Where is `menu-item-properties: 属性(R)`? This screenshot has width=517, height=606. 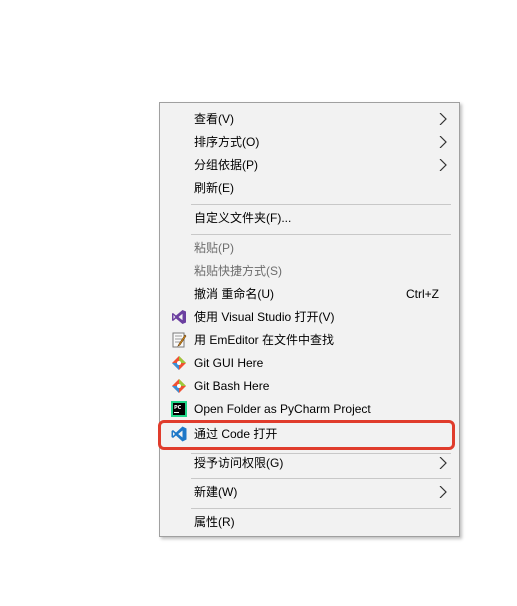 menu-item-properties: 属性(R) is located at coordinates (309, 522).